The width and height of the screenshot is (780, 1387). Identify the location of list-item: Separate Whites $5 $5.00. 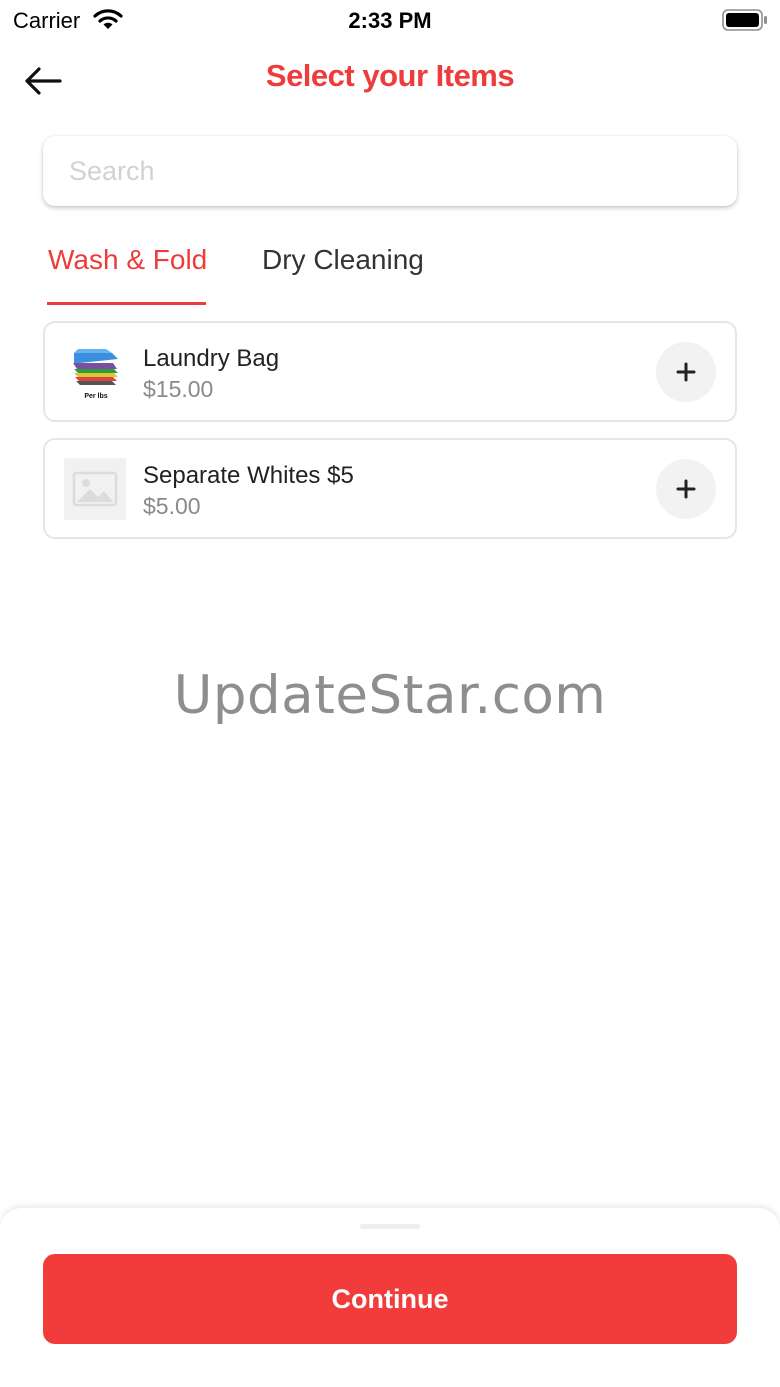
(390, 488).